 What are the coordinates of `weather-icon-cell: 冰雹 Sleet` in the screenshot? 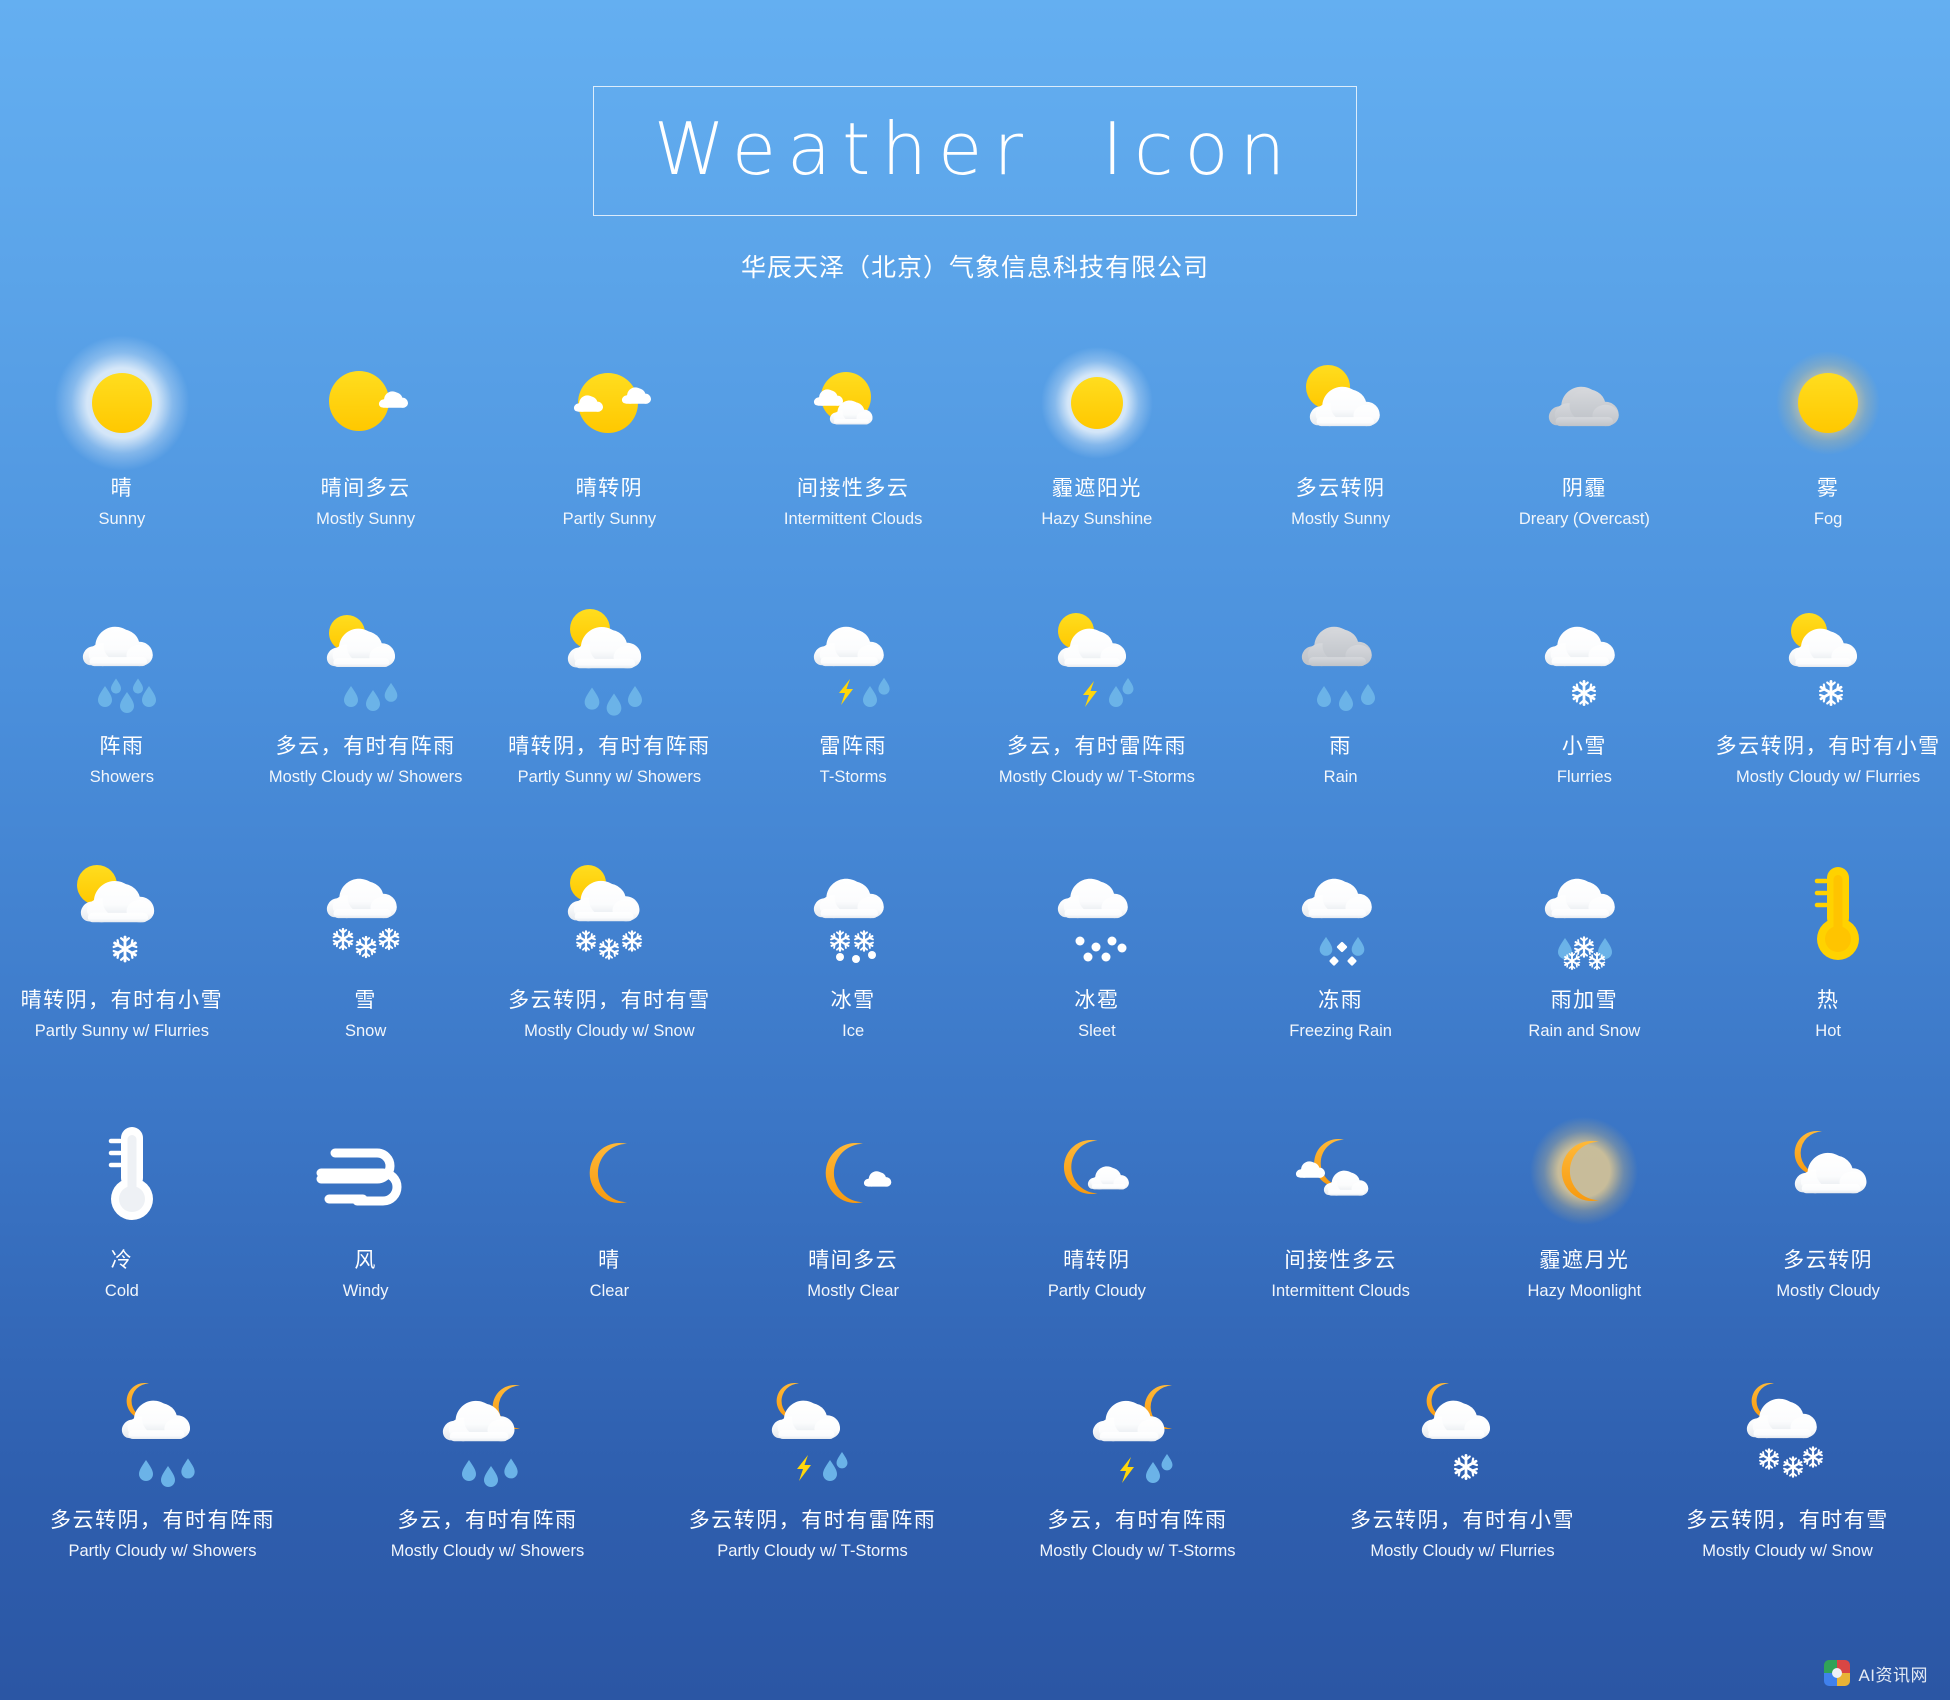 It's located at (1097, 948).